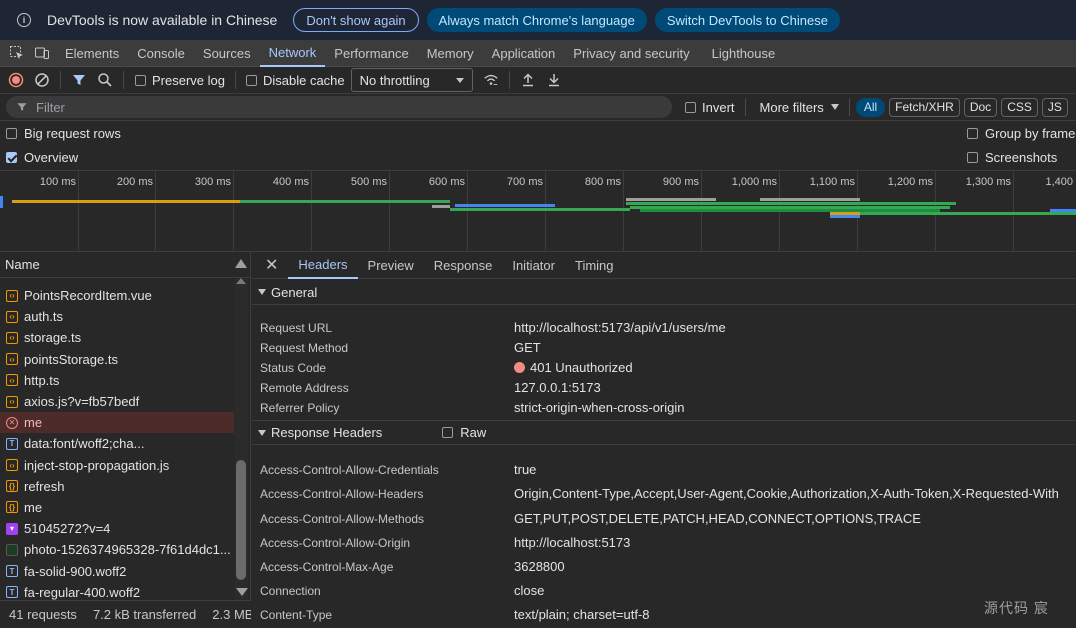  I want to click on request-name: http.ts, so click(42, 380).